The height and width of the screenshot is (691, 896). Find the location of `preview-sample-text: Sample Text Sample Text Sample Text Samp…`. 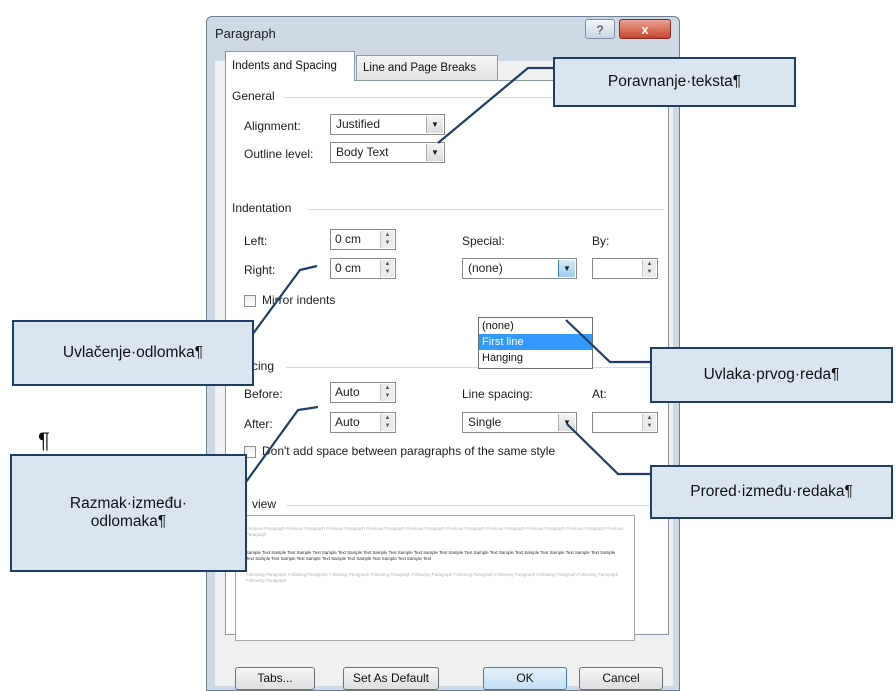

preview-sample-text: Sample Text Sample Text Sample Text Samp… is located at coordinates (431, 555).